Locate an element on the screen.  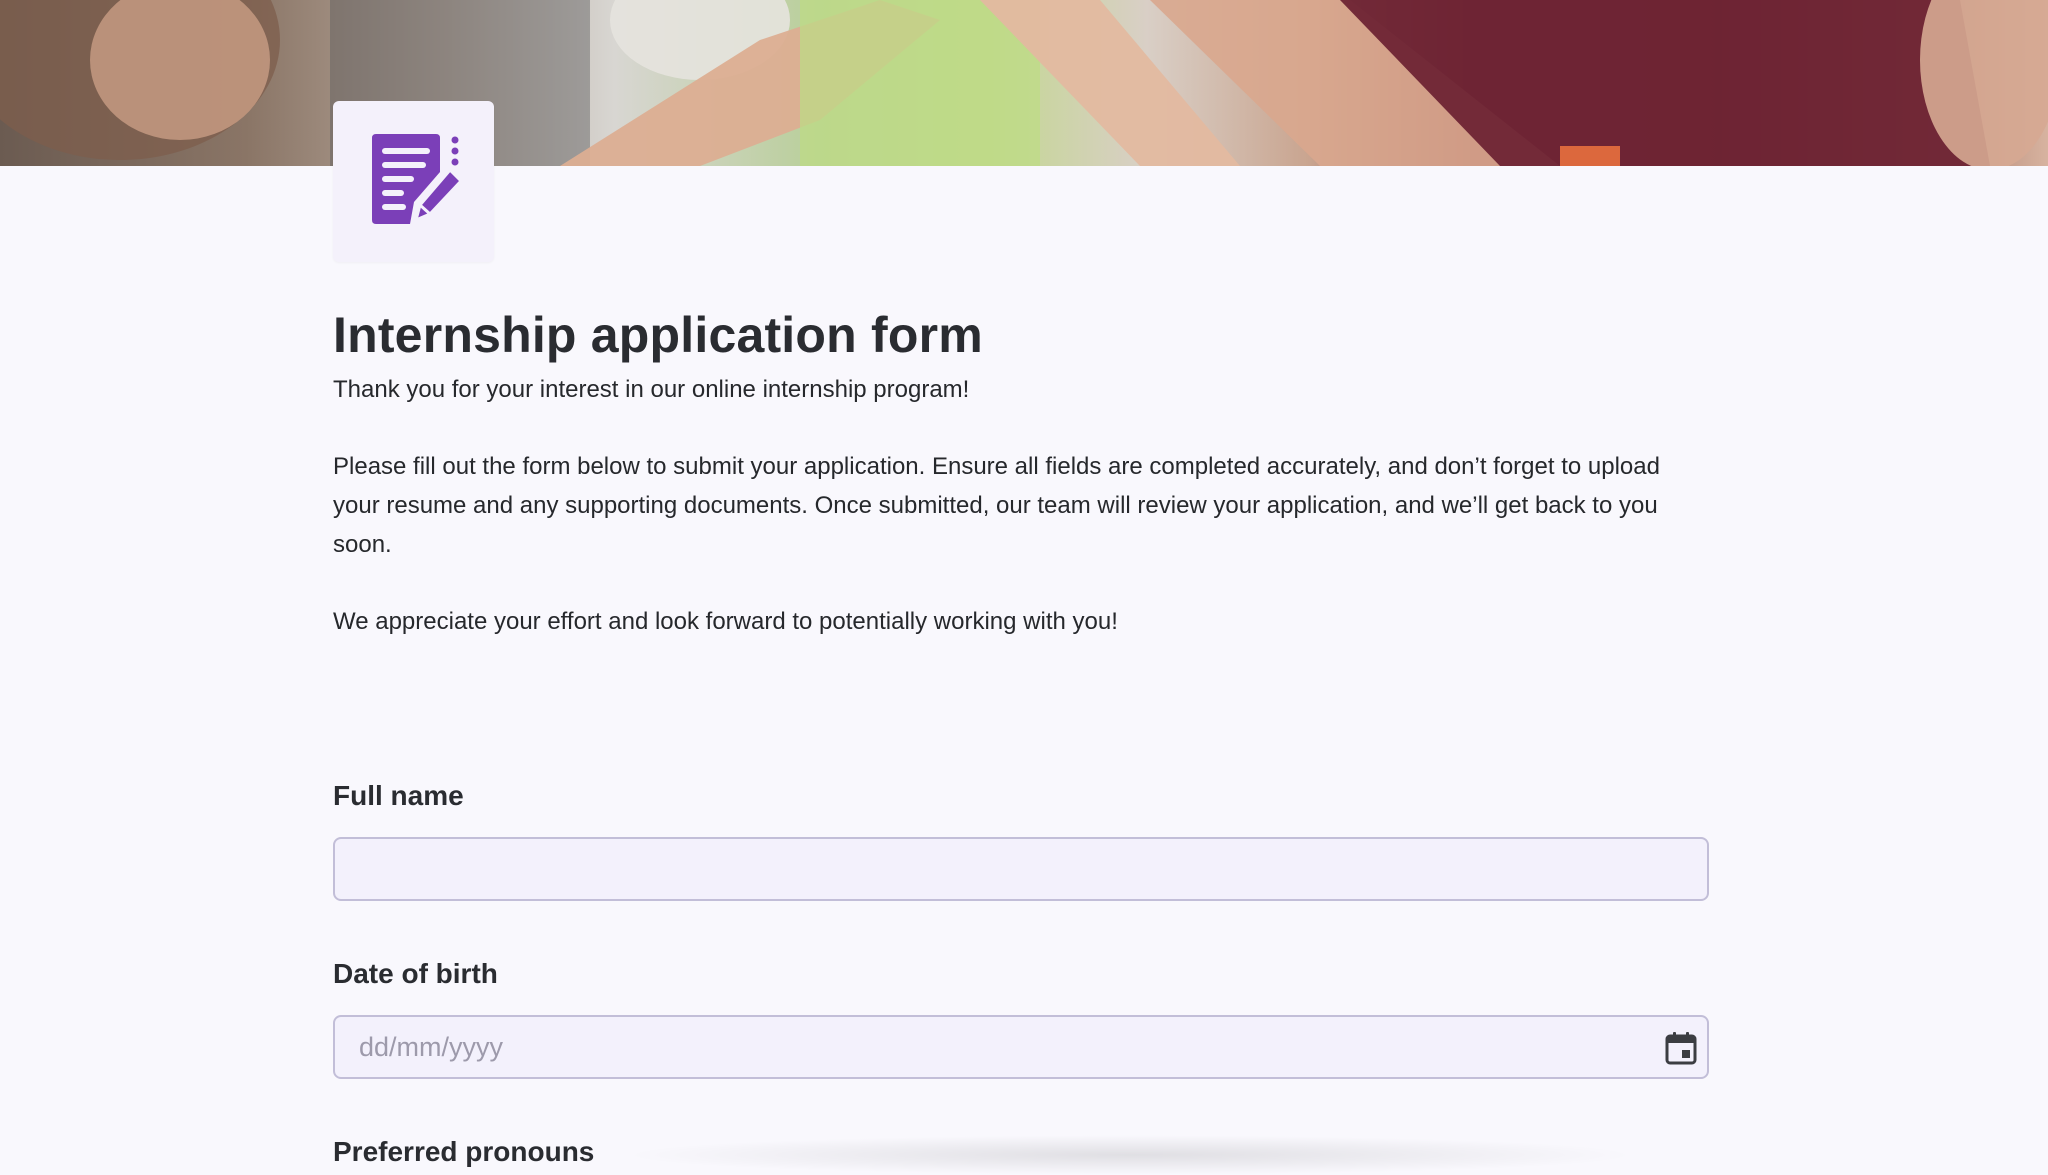
full-name-input is located at coordinates (1021, 869).